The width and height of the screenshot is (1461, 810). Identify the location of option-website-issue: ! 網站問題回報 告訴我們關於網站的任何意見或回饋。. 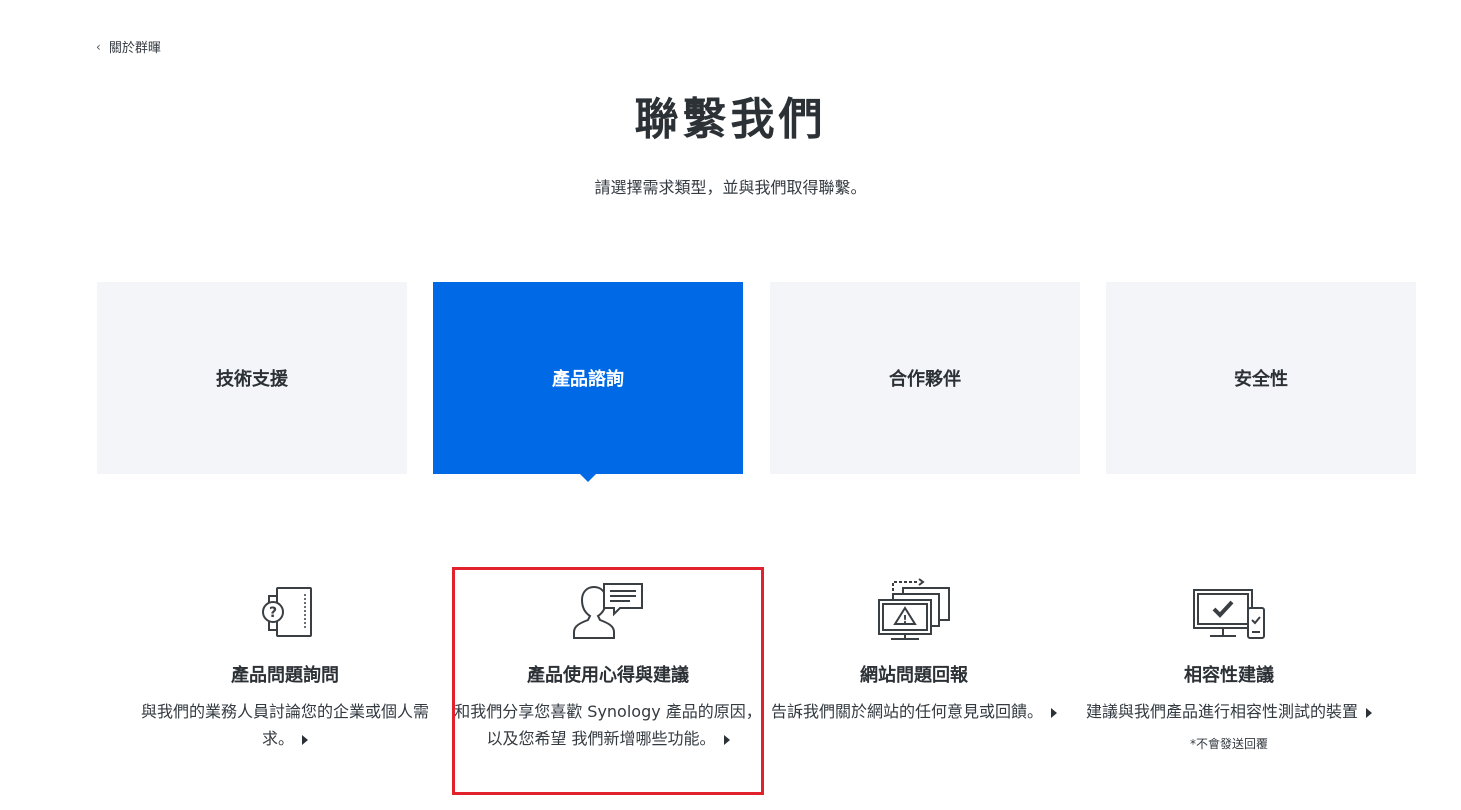
(914, 651).